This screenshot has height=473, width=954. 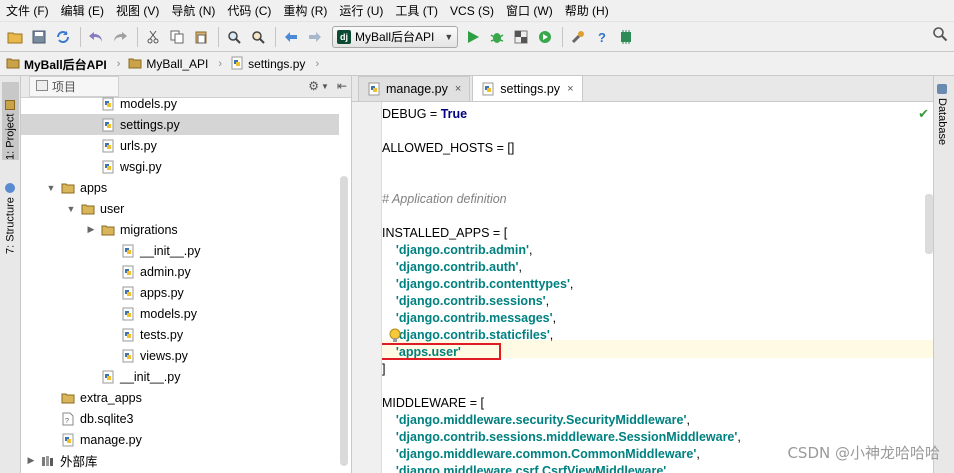 What do you see at coordinates (342, 86) in the screenshot?
I see `hide-panel-icon: ⇤` at bounding box center [342, 86].